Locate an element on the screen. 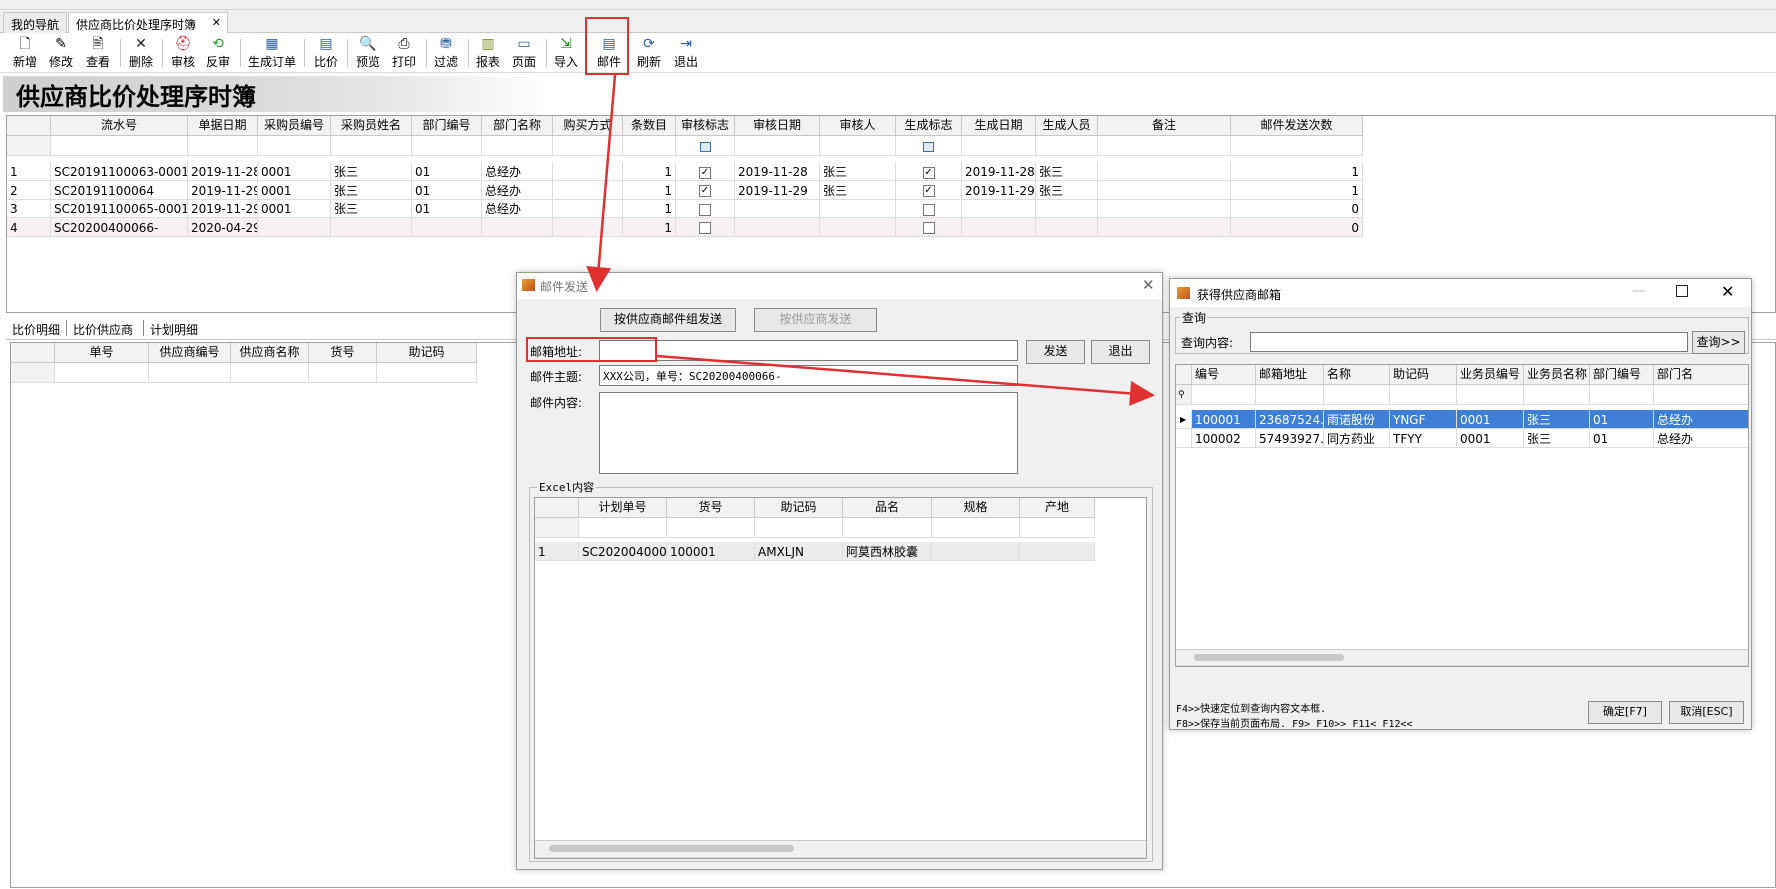 The image size is (1776, 889). send-by-group-button: 按供应商邮件组发送 is located at coordinates (668, 320).